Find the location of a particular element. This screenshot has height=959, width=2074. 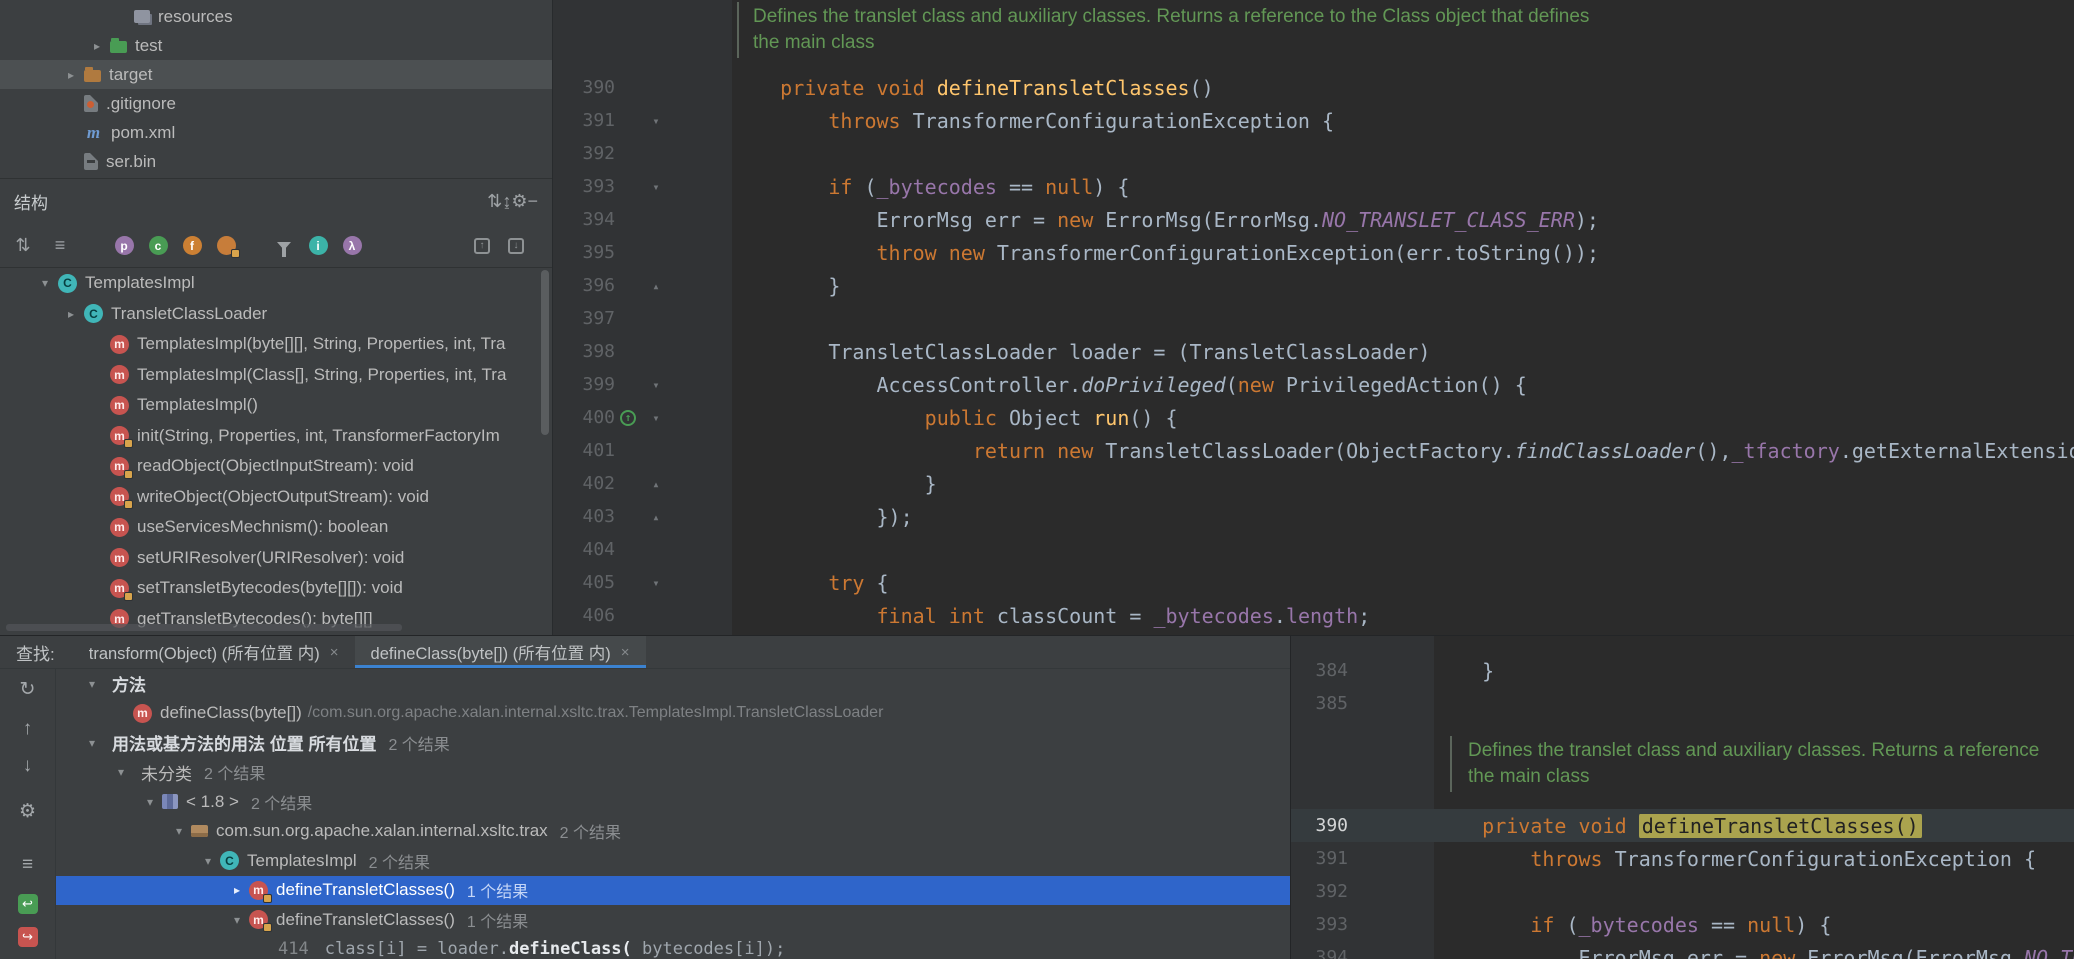

find-tab-1: defineClass(byte[]) (所有位置 内) × is located at coordinates (500, 652).